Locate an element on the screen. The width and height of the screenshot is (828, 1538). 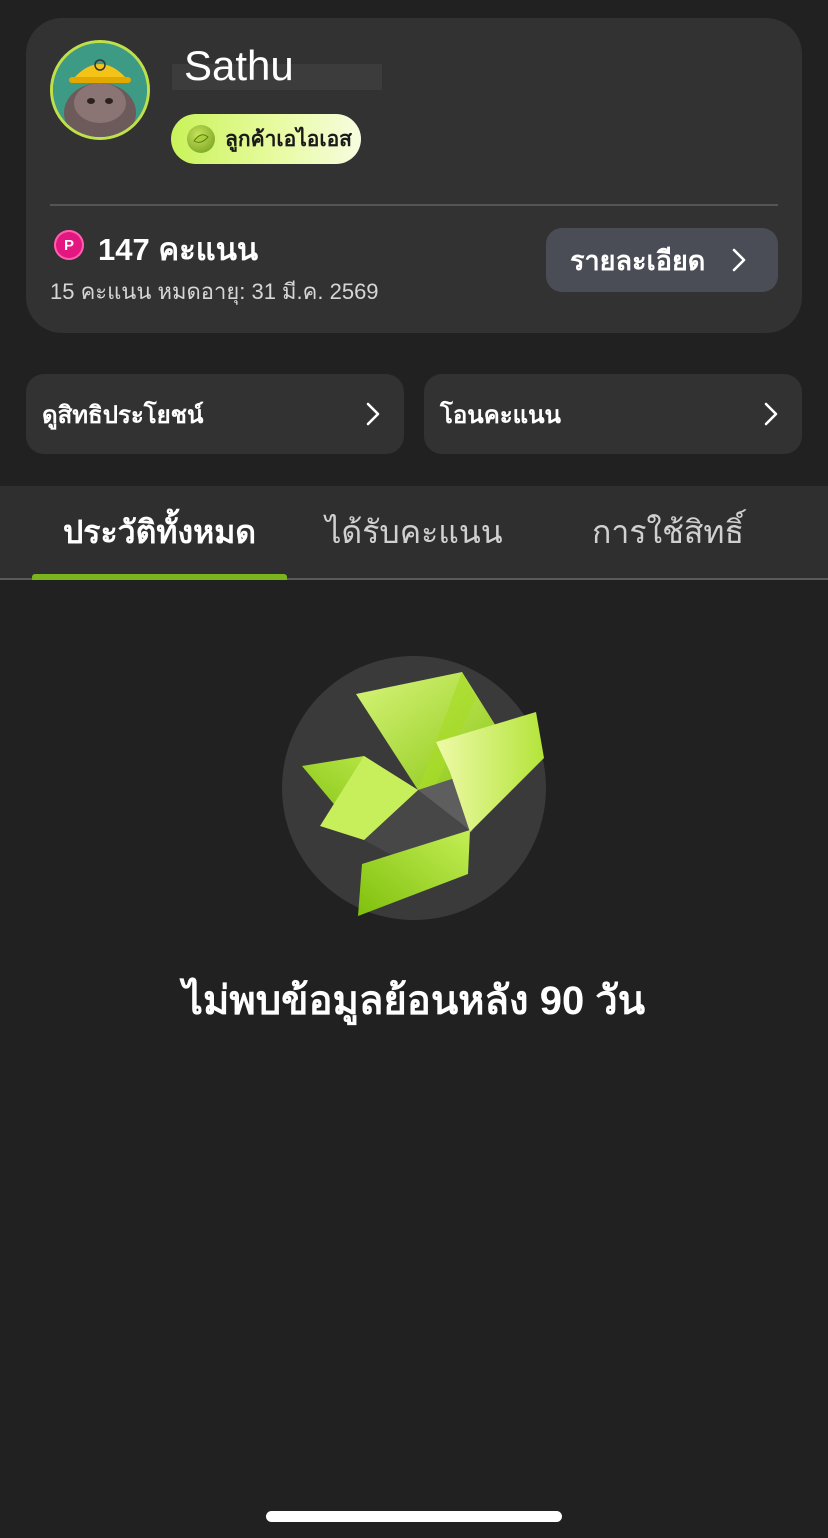
points-expiry: 15 คะแนน หมดอายุ: 31 มี.ค. 2569 is located at coordinates (214, 291).